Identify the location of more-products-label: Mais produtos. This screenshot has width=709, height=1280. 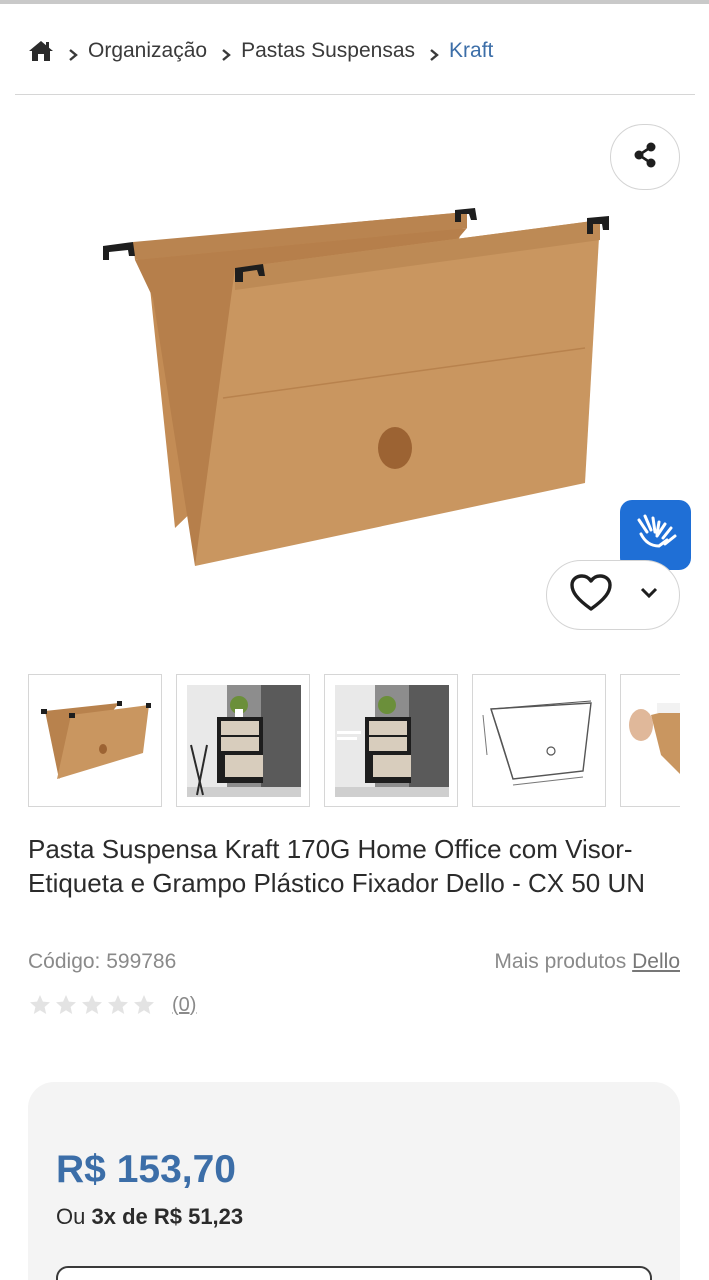
(560, 961).